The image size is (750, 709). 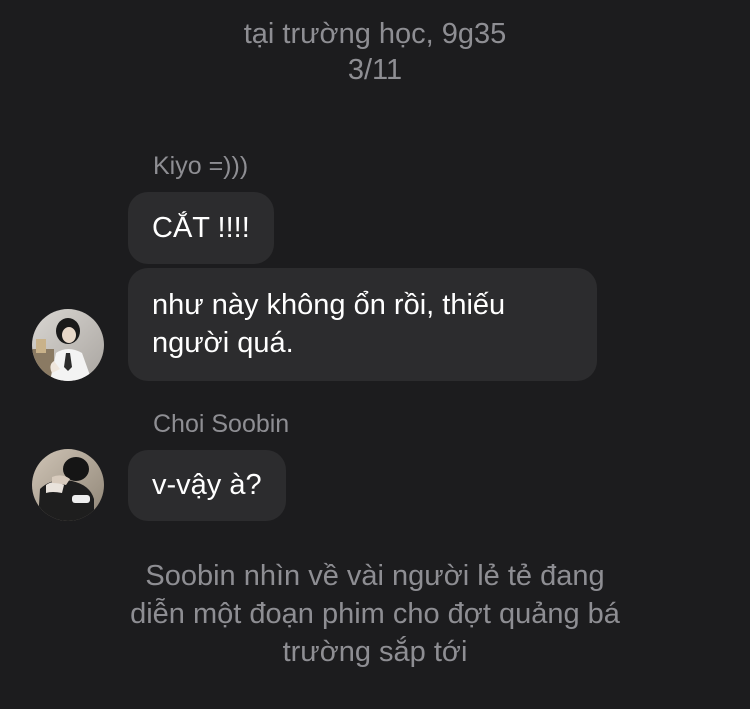 What do you see at coordinates (375, 52) in the screenshot?
I see `chat-header: tại trường học, 9g35 3/11` at bounding box center [375, 52].